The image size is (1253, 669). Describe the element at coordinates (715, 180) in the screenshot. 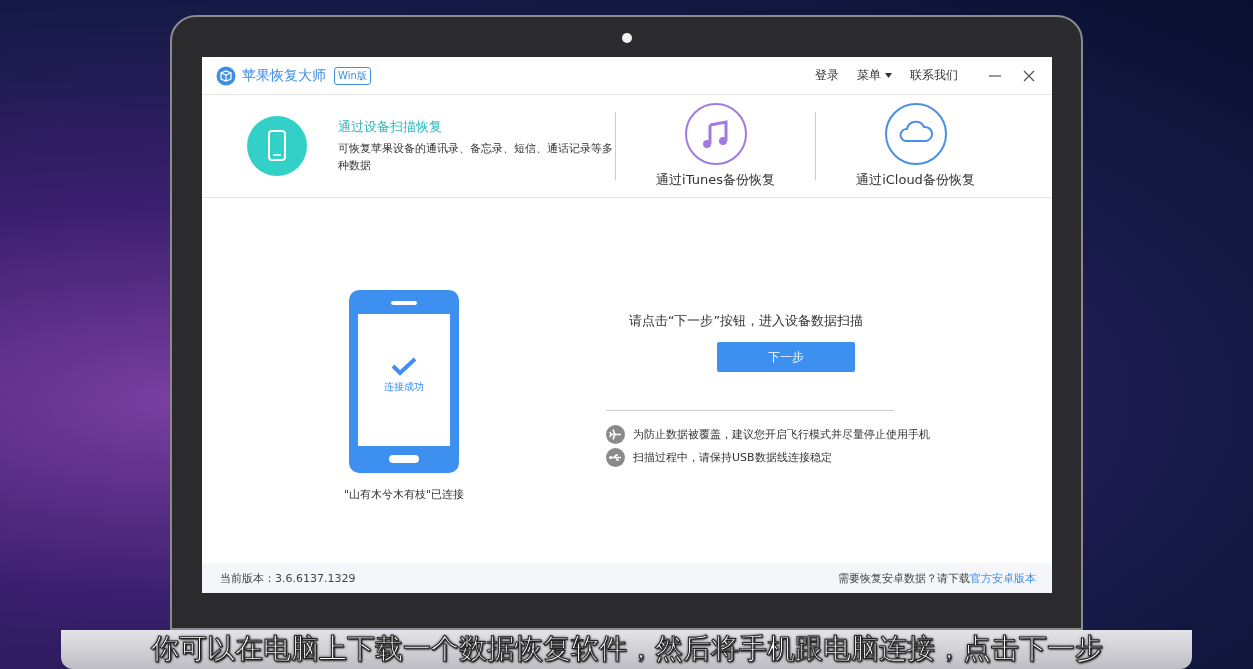

I see `mode-title: 通过iTunes备份恢复` at that location.